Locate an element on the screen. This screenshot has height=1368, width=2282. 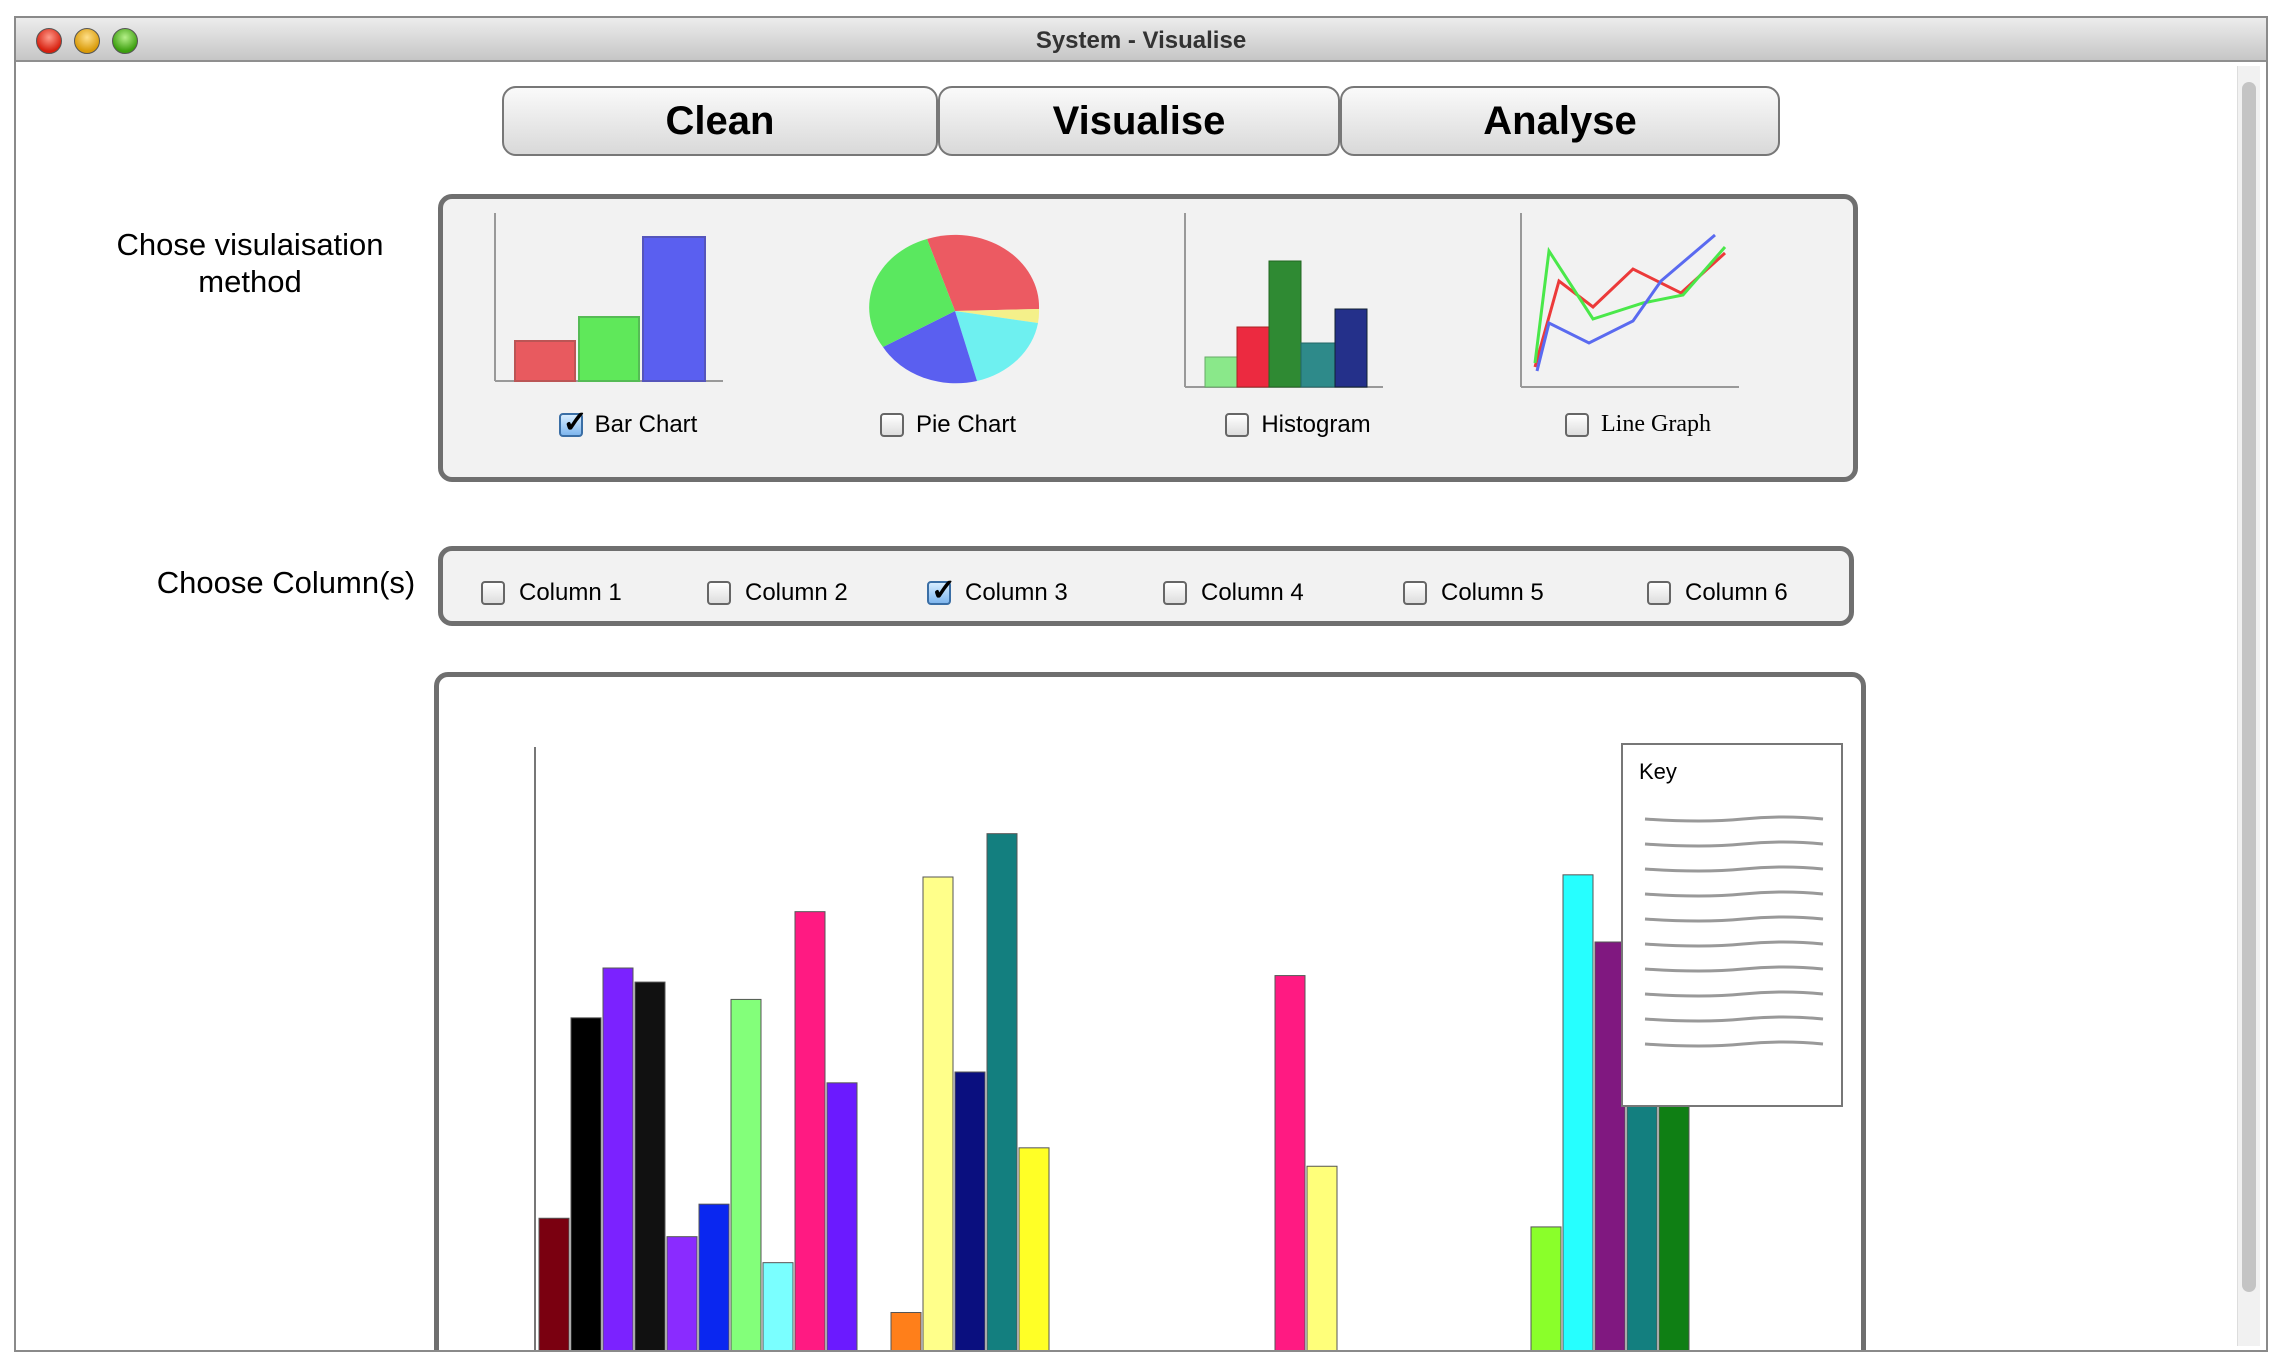
pie-chart-option: Pie Chart is located at coordinates (948, 425).